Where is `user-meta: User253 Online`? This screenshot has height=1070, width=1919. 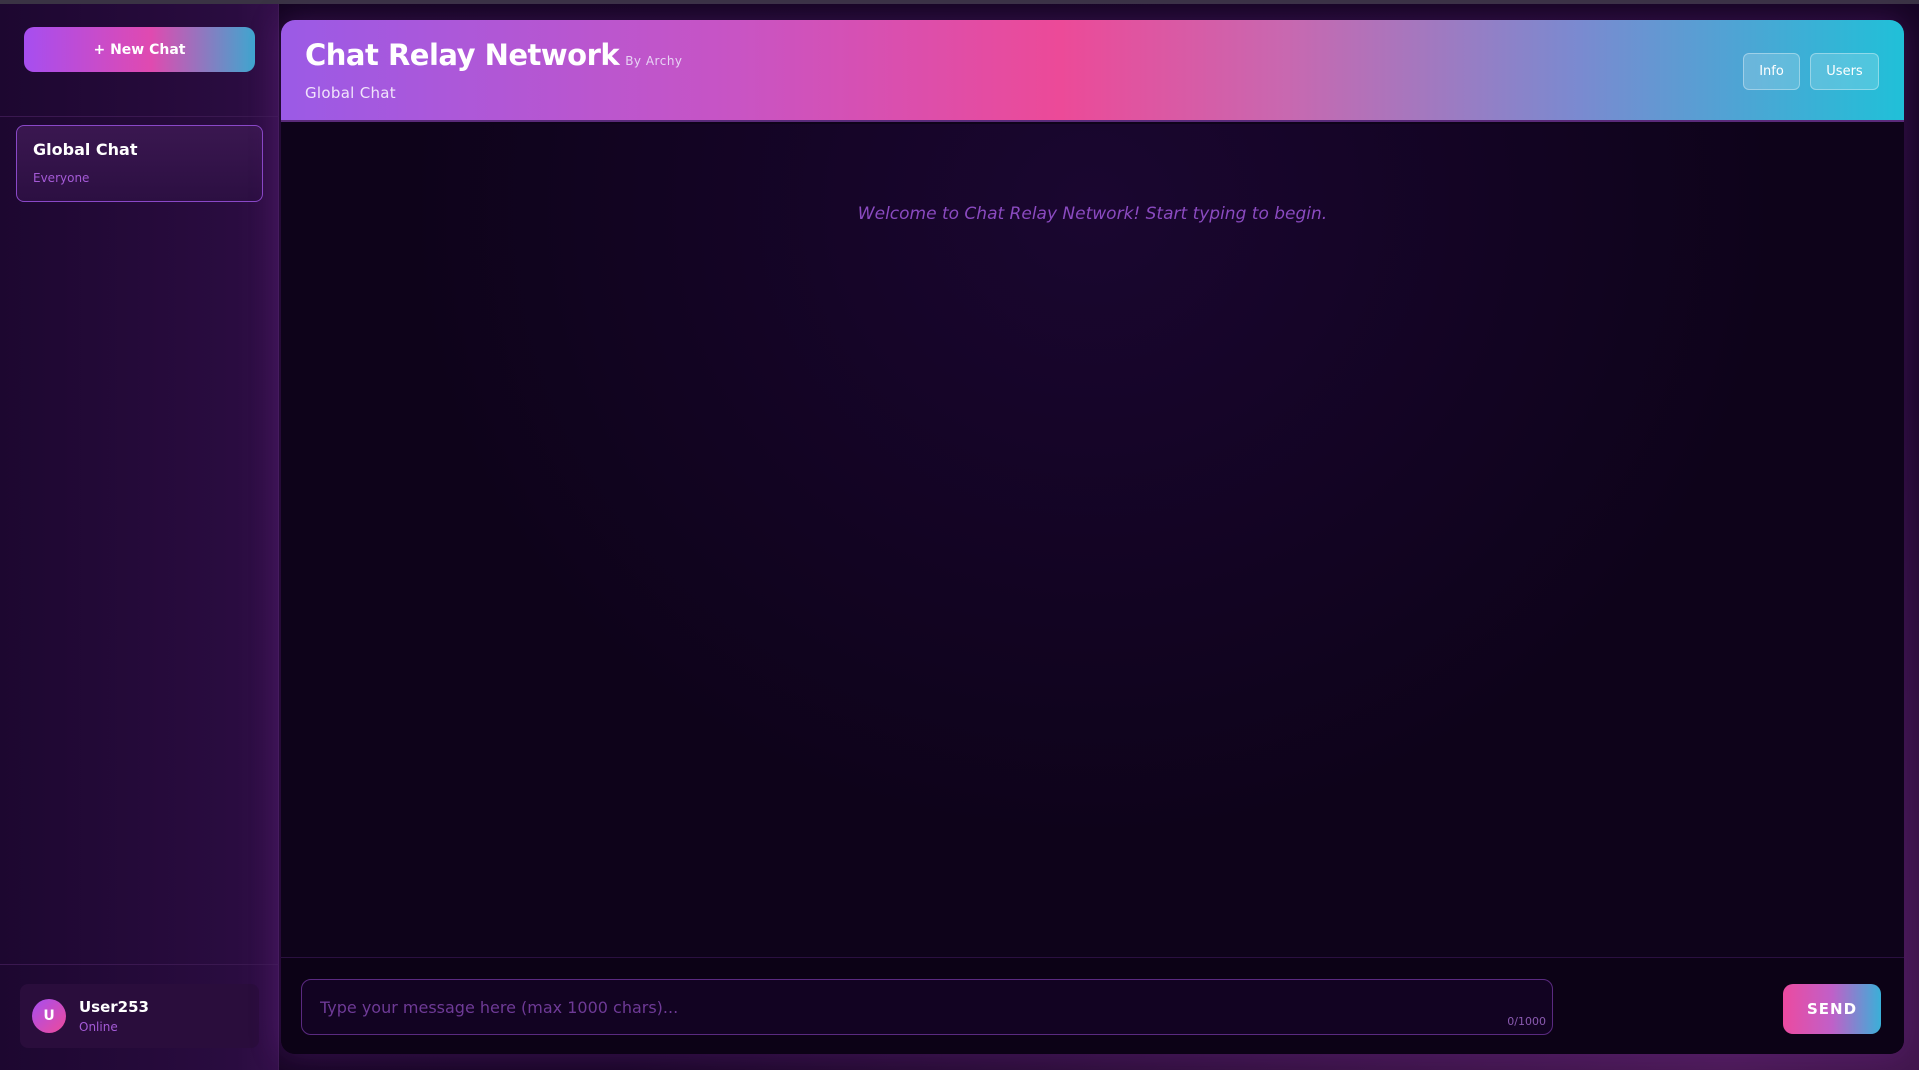
user-meta: User253 Online is located at coordinates (114, 1016).